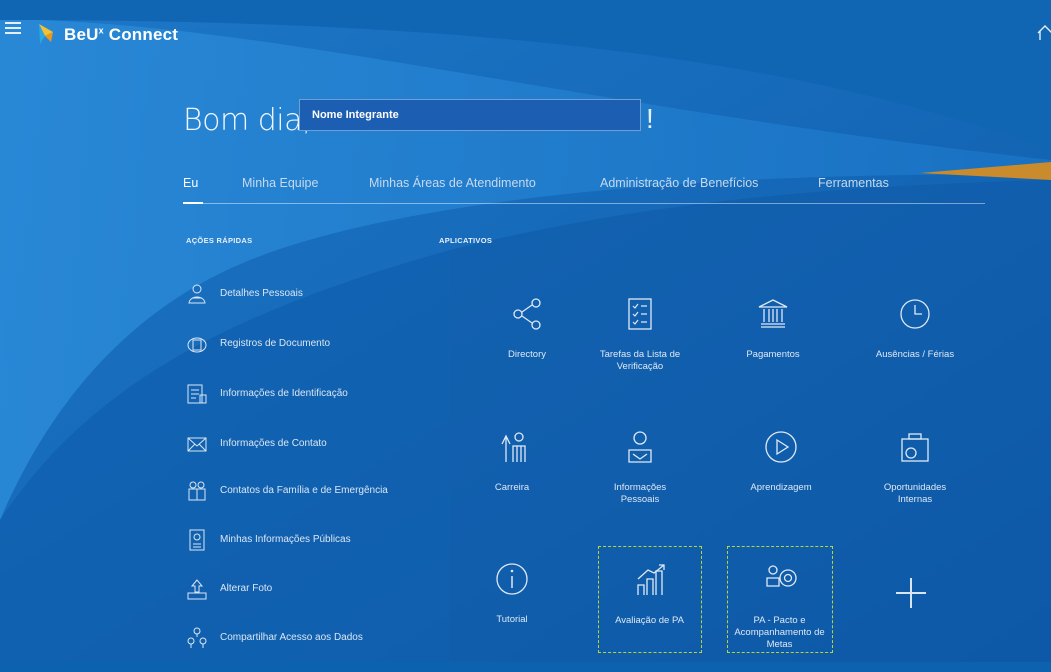 This screenshot has width=1051, height=672. Describe the element at coordinates (640, 485) in the screenshot. I see `app-informacoes-pessoais: Informações Pessoais` at that location.